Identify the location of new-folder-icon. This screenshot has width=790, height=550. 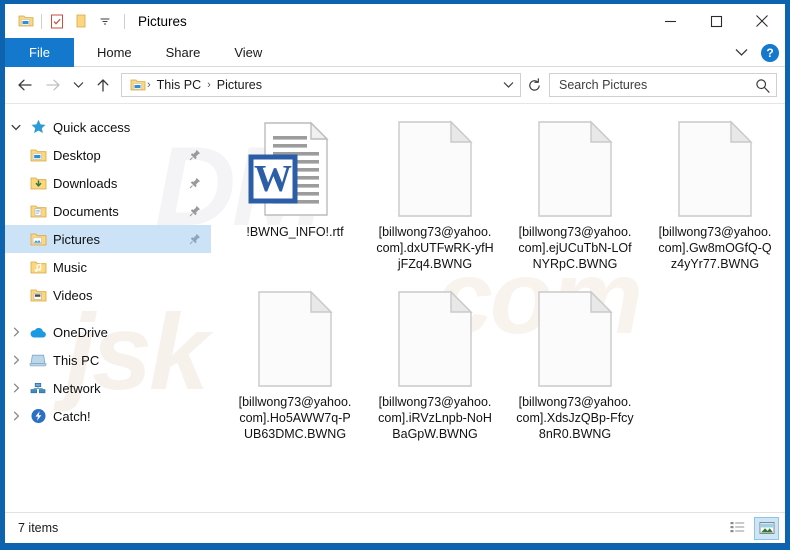
(81, 21).